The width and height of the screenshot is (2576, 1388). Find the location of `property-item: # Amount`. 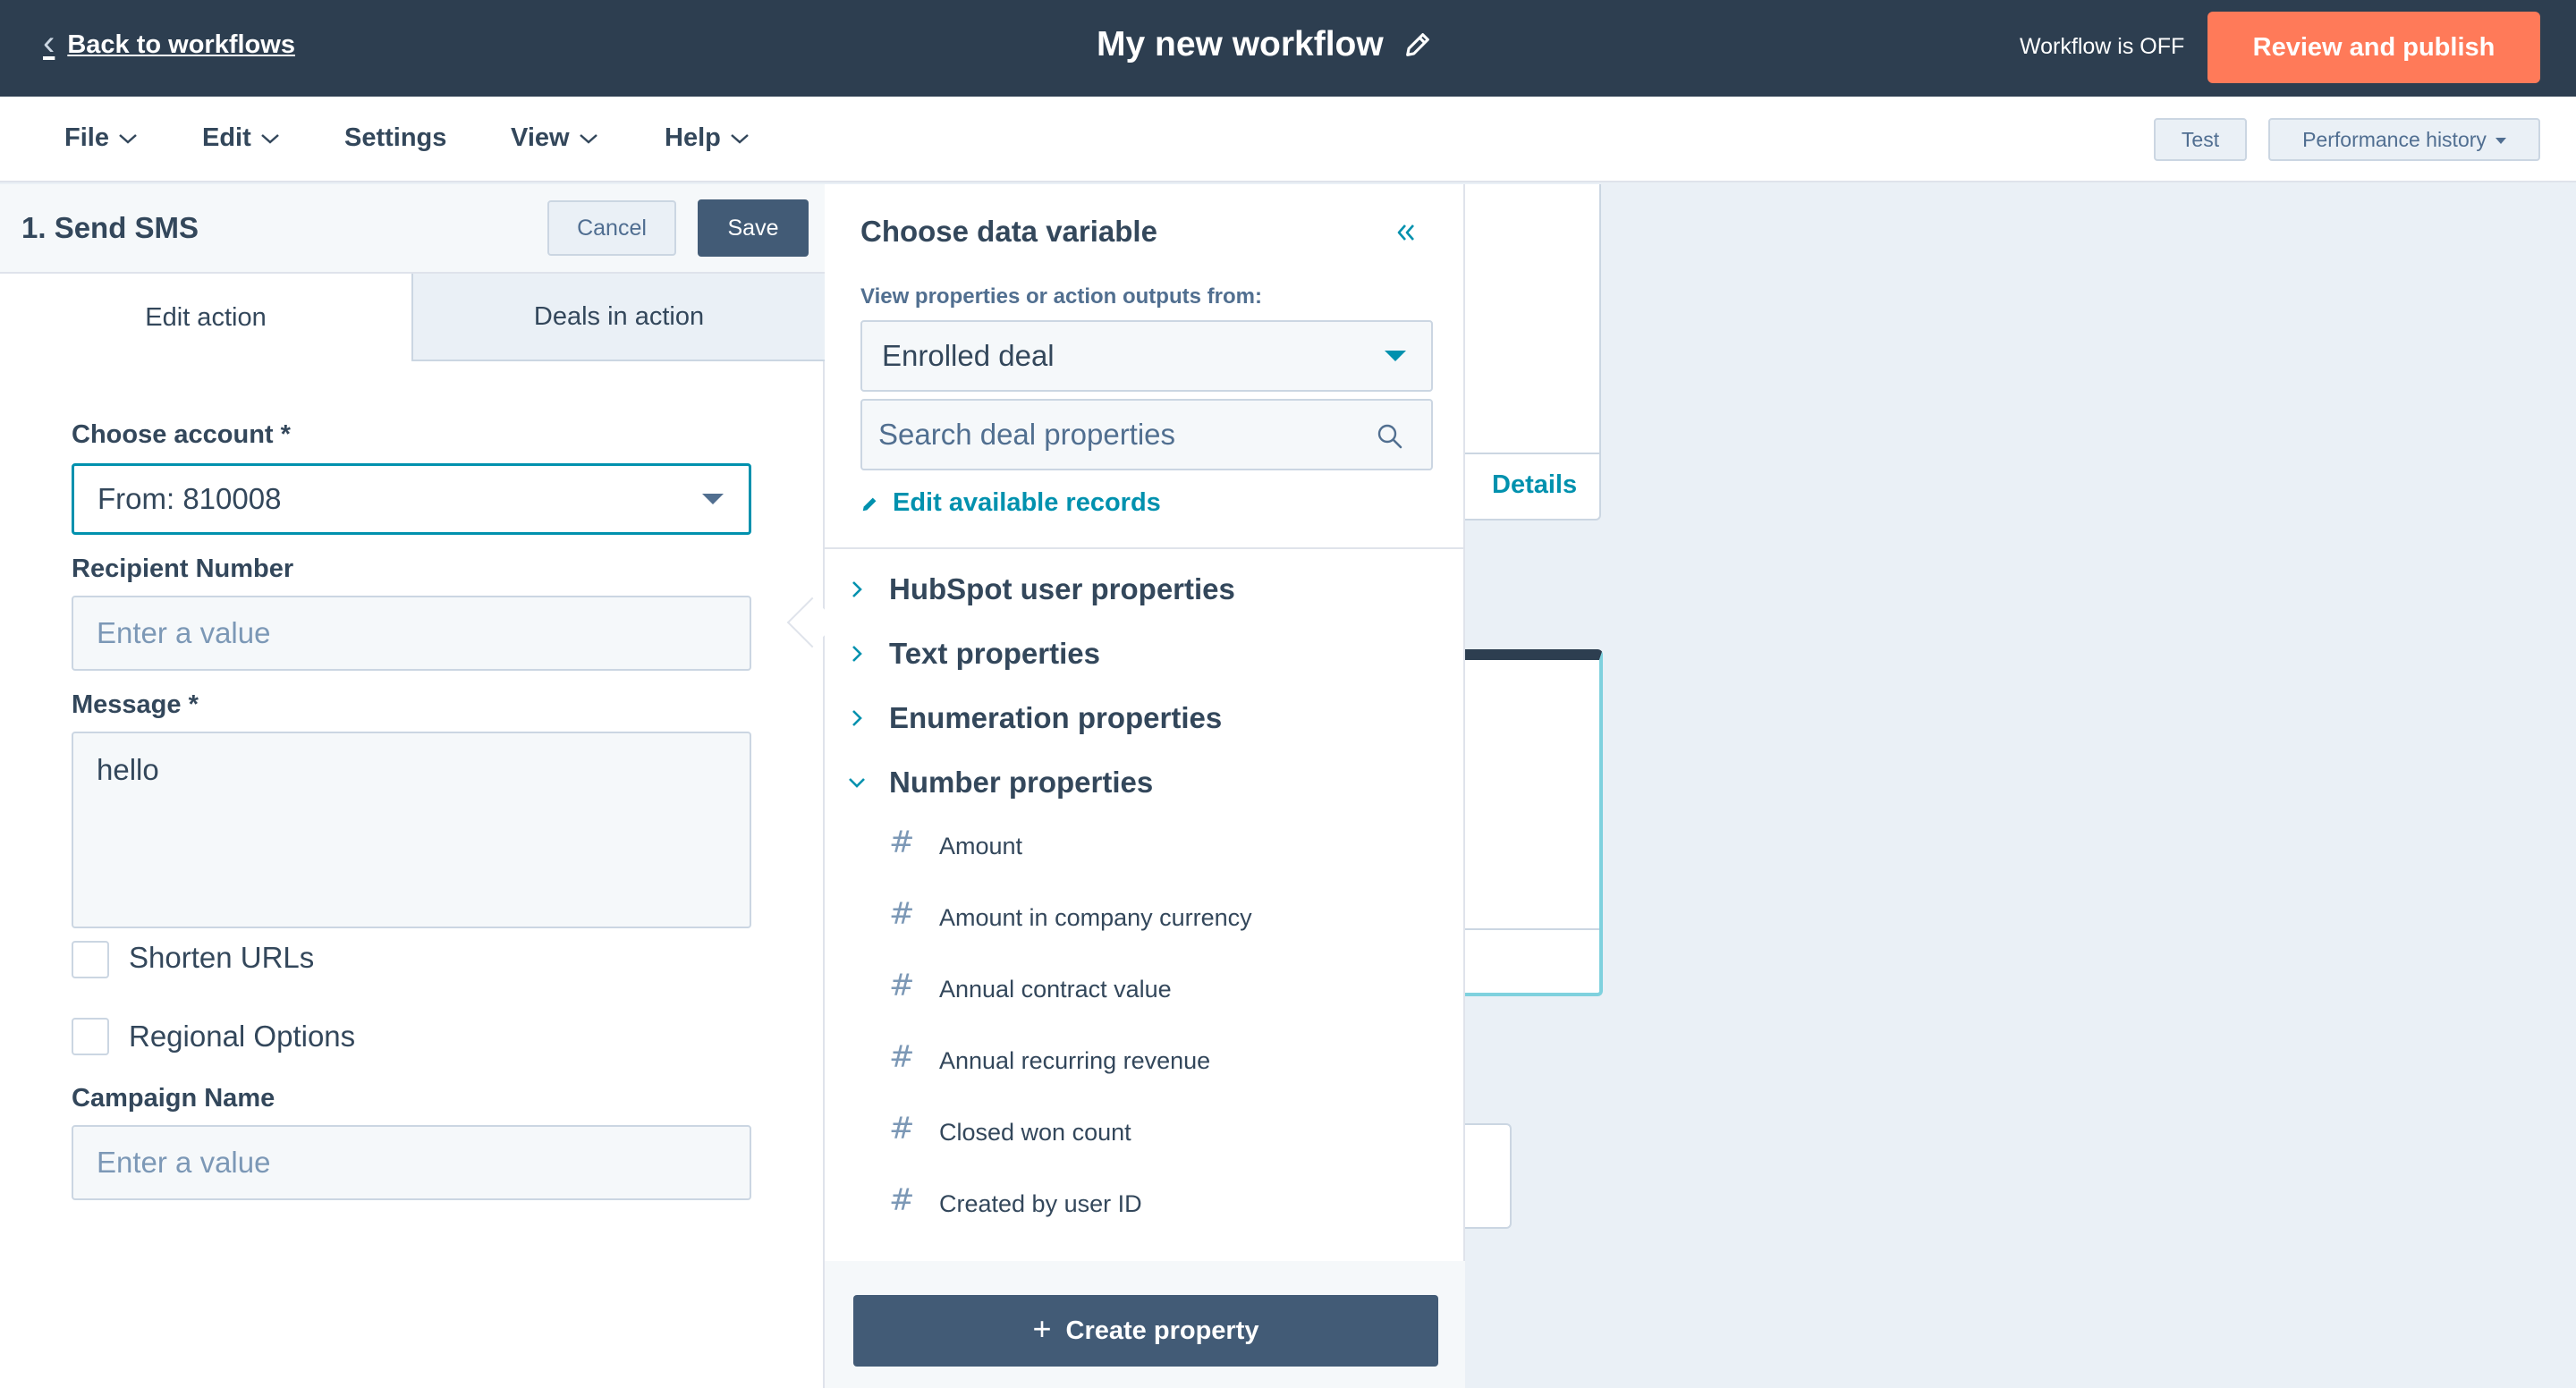

property-item: # Amount is located at coordinates (955, 842).